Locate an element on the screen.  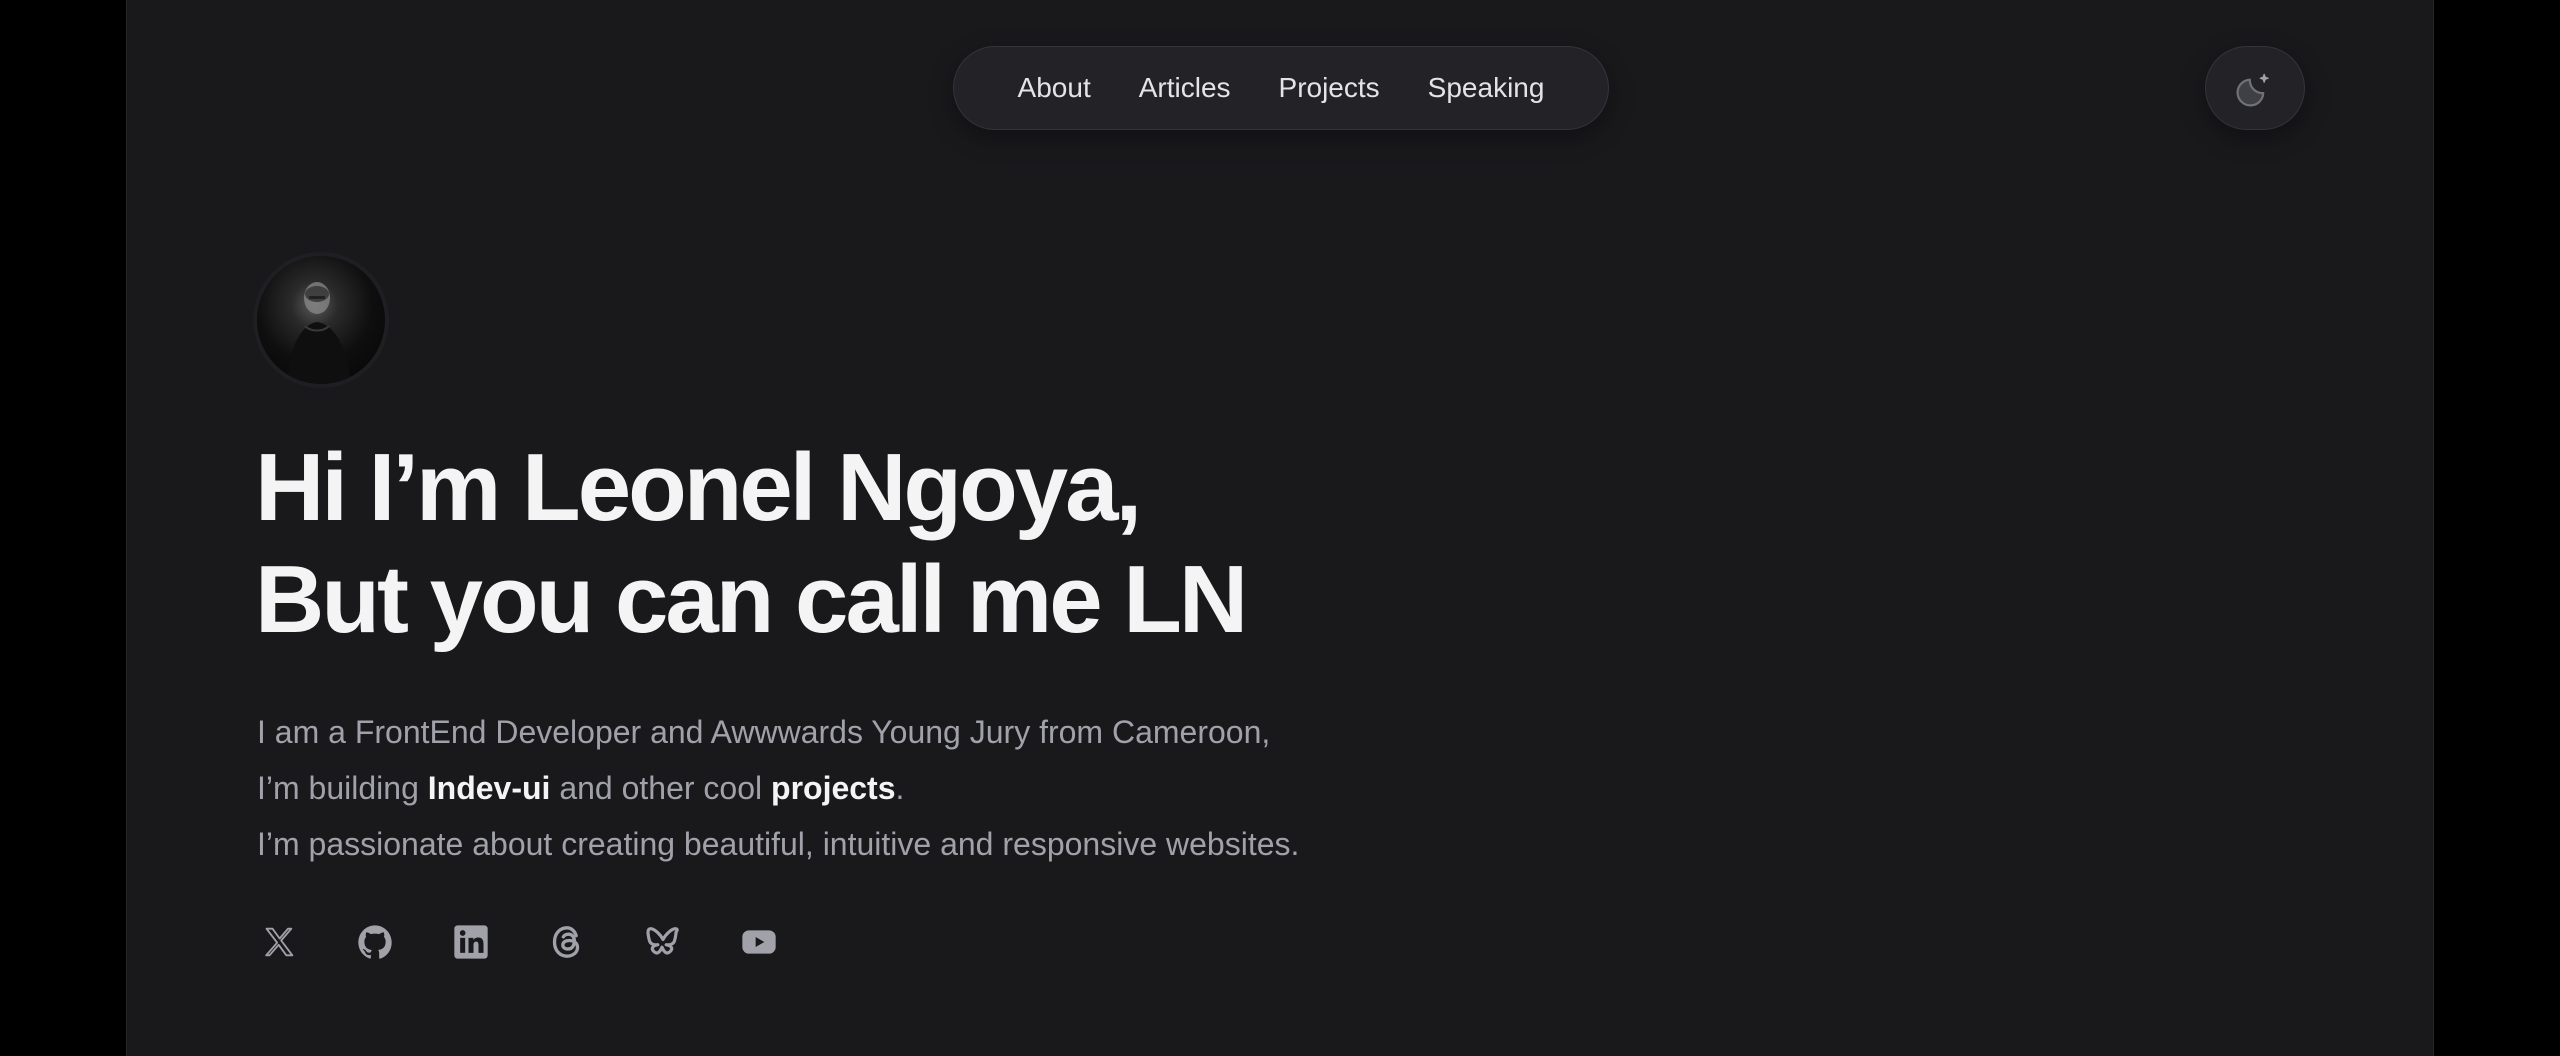
theme-toggle-button is located at coordinates (2255, 88).